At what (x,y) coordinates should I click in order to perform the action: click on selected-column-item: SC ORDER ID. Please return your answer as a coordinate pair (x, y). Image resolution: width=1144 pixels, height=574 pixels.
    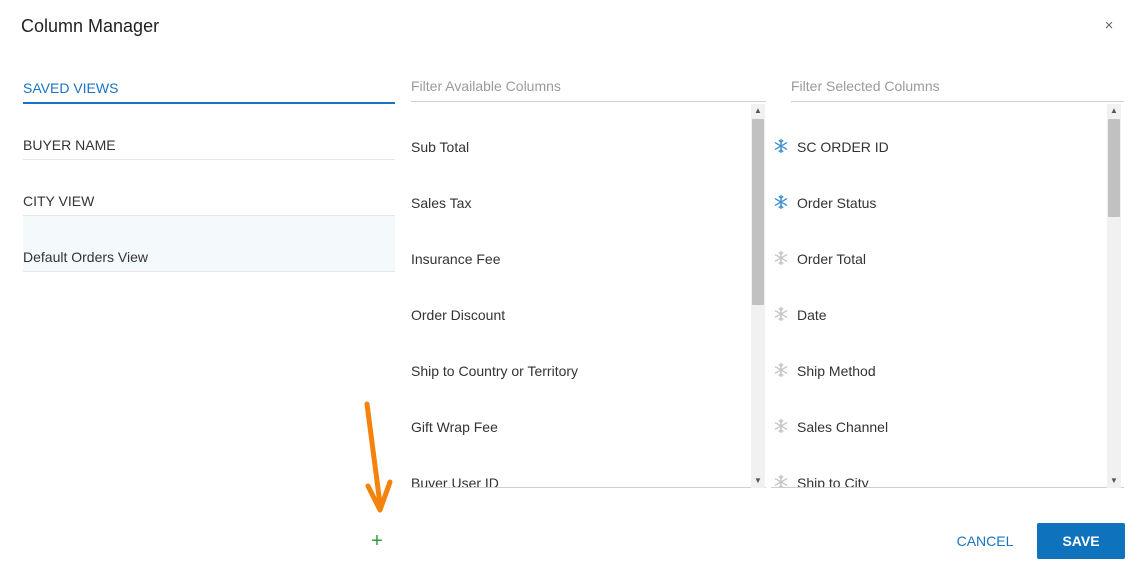
    Looking at the image, I should click on (831, 147).